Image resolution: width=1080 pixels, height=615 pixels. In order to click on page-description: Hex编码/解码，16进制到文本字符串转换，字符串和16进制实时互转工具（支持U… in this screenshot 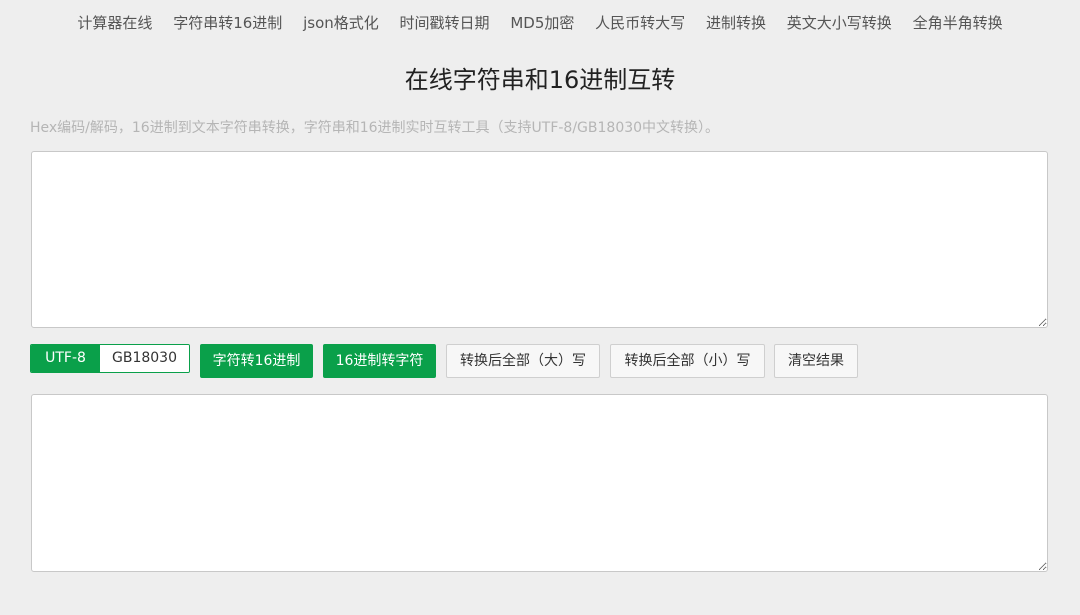, I will do `click(375, 128)`.